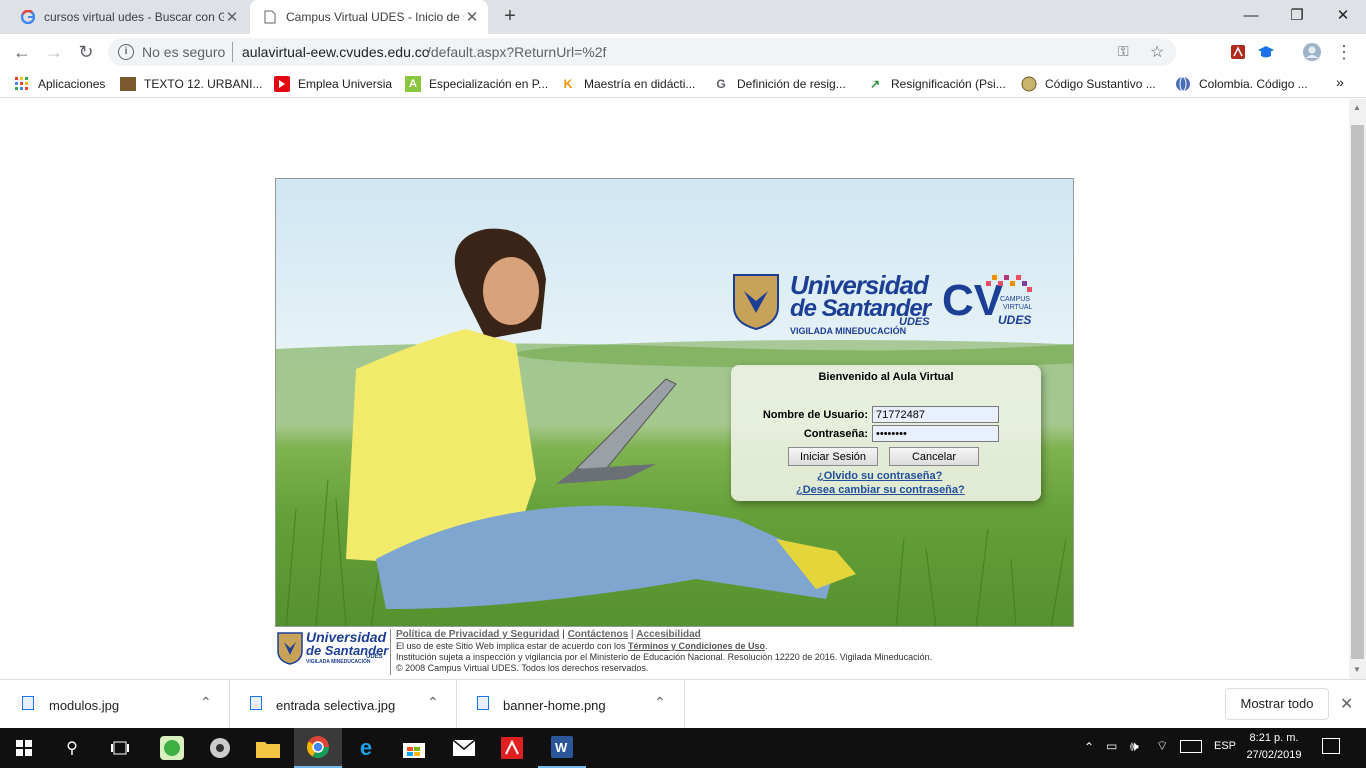 The width and height of the screenshot is (1366, 768). Describe the element at coordinates (510, 17) in the screenshot. I see `new-tab-button: +` at that location.